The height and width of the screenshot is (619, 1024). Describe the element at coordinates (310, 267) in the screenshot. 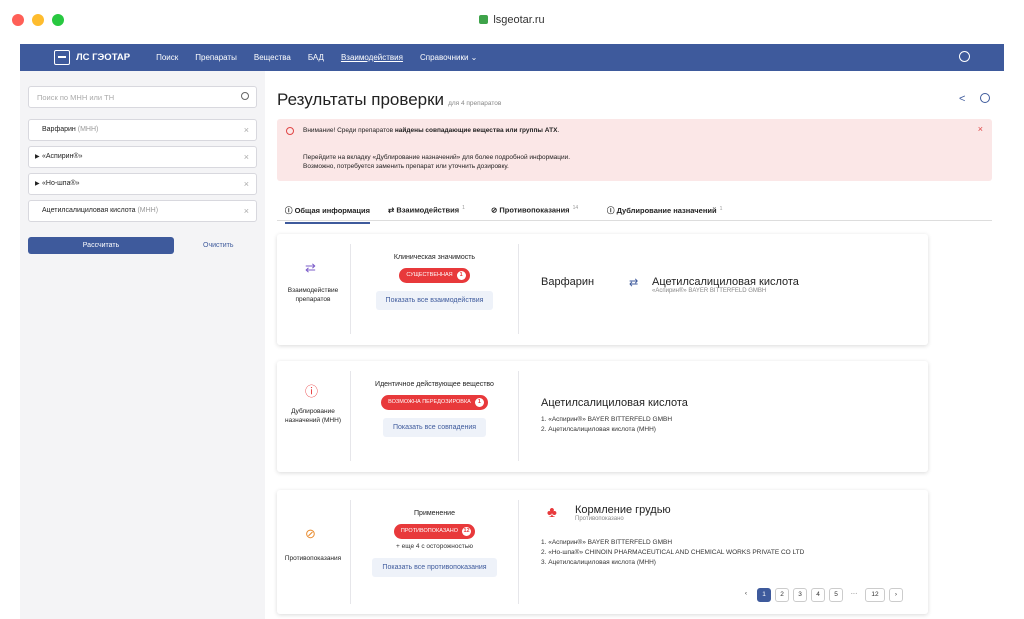

I see `interaction-icon: ⇄` at that location.